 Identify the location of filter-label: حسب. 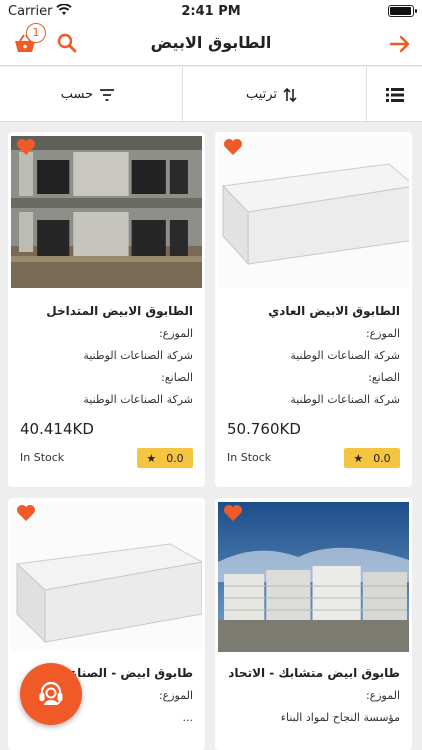
(77, 94).